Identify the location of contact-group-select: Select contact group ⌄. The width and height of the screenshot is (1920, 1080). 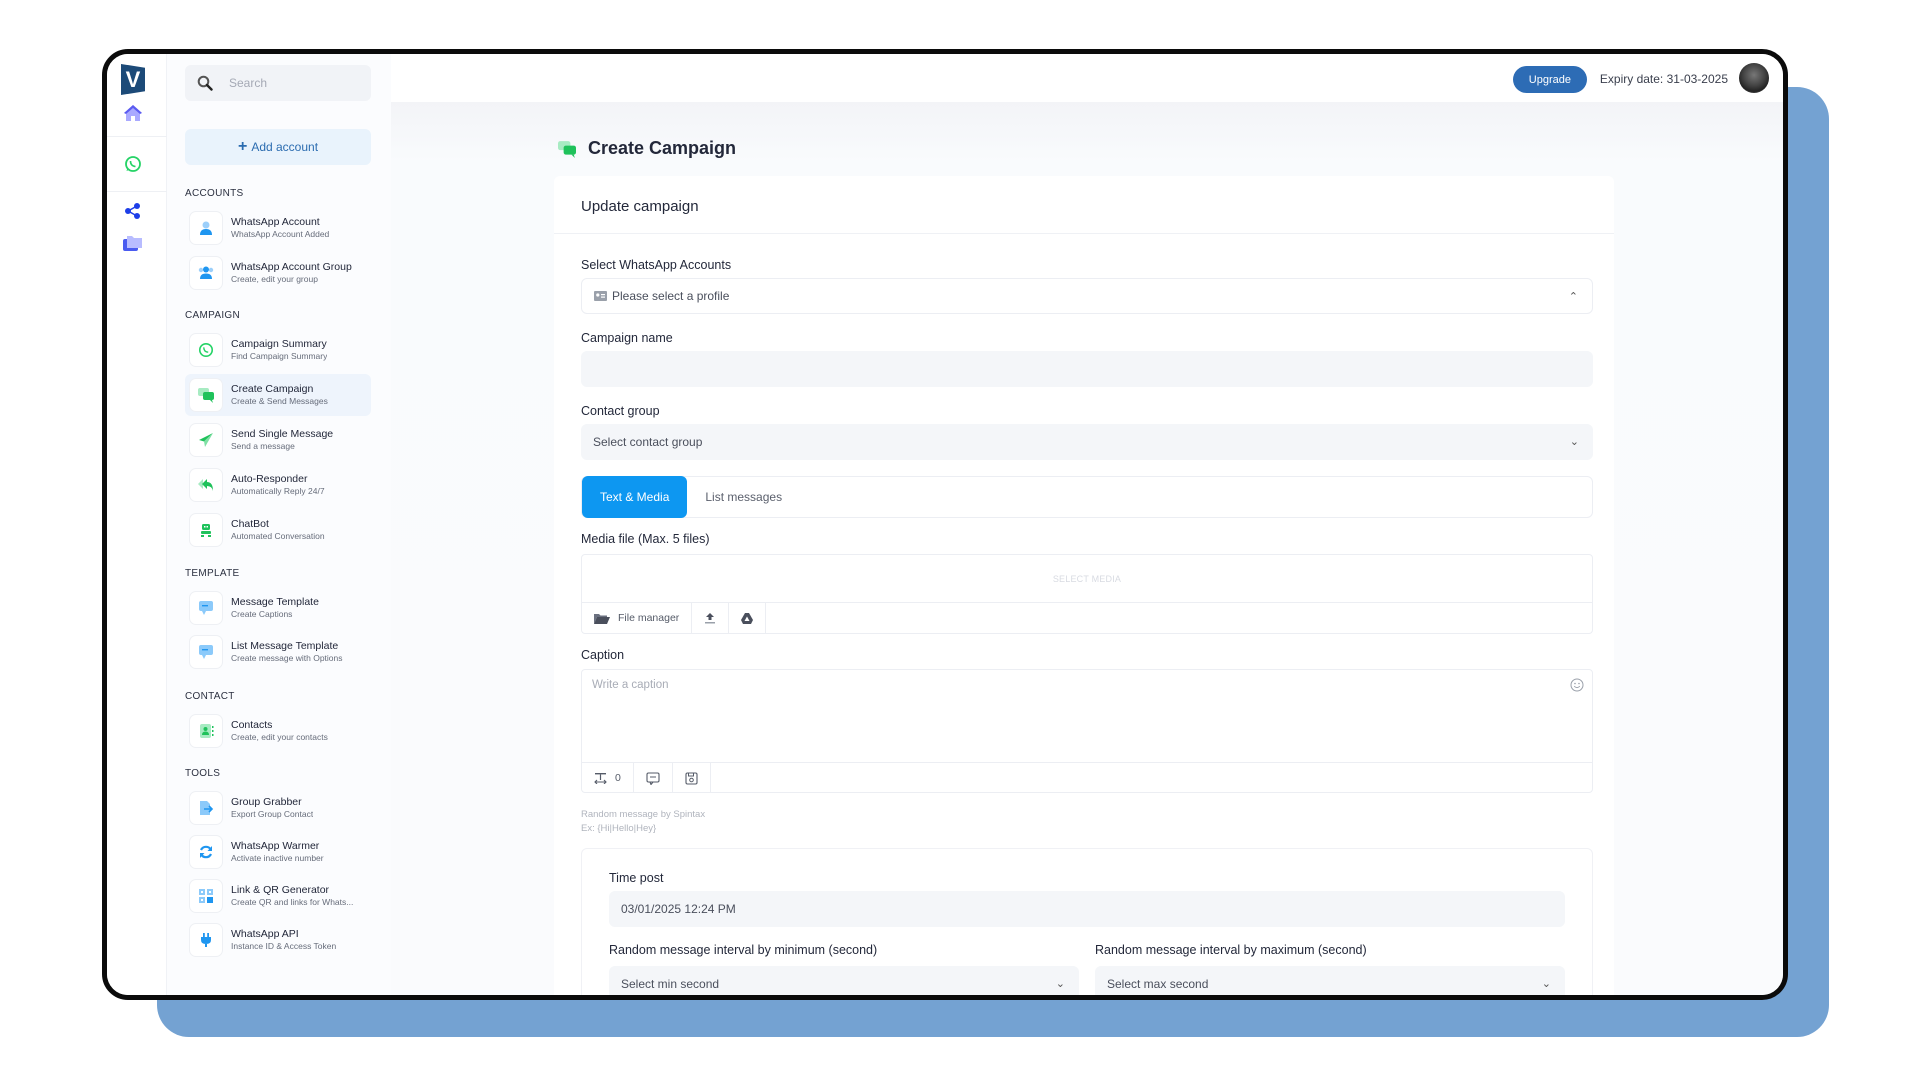
(1087, 442).